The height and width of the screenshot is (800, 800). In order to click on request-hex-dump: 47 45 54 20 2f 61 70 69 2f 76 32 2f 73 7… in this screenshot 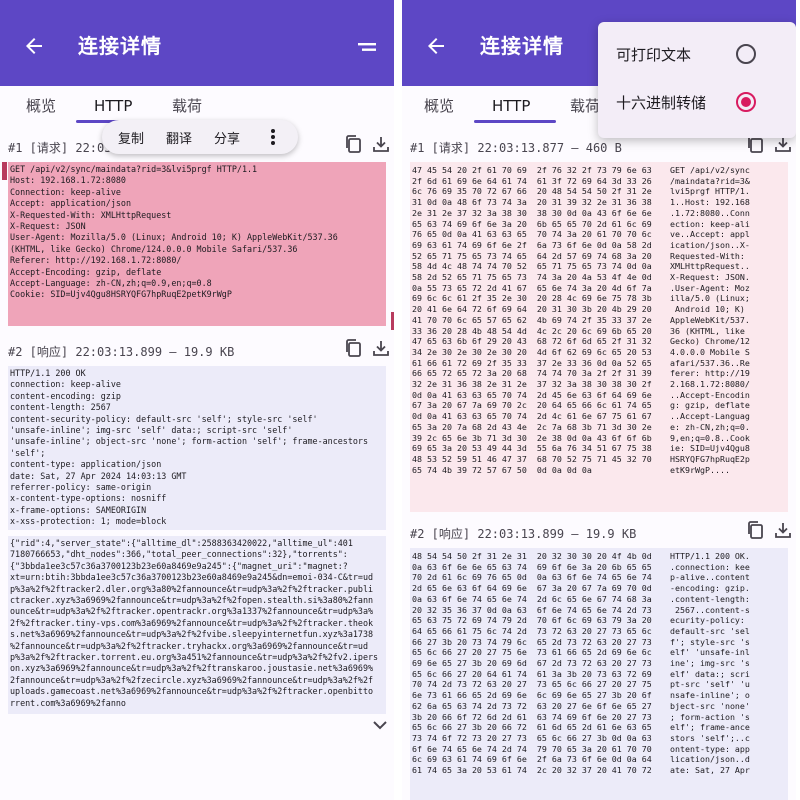, I will do `click(538, 338)`.